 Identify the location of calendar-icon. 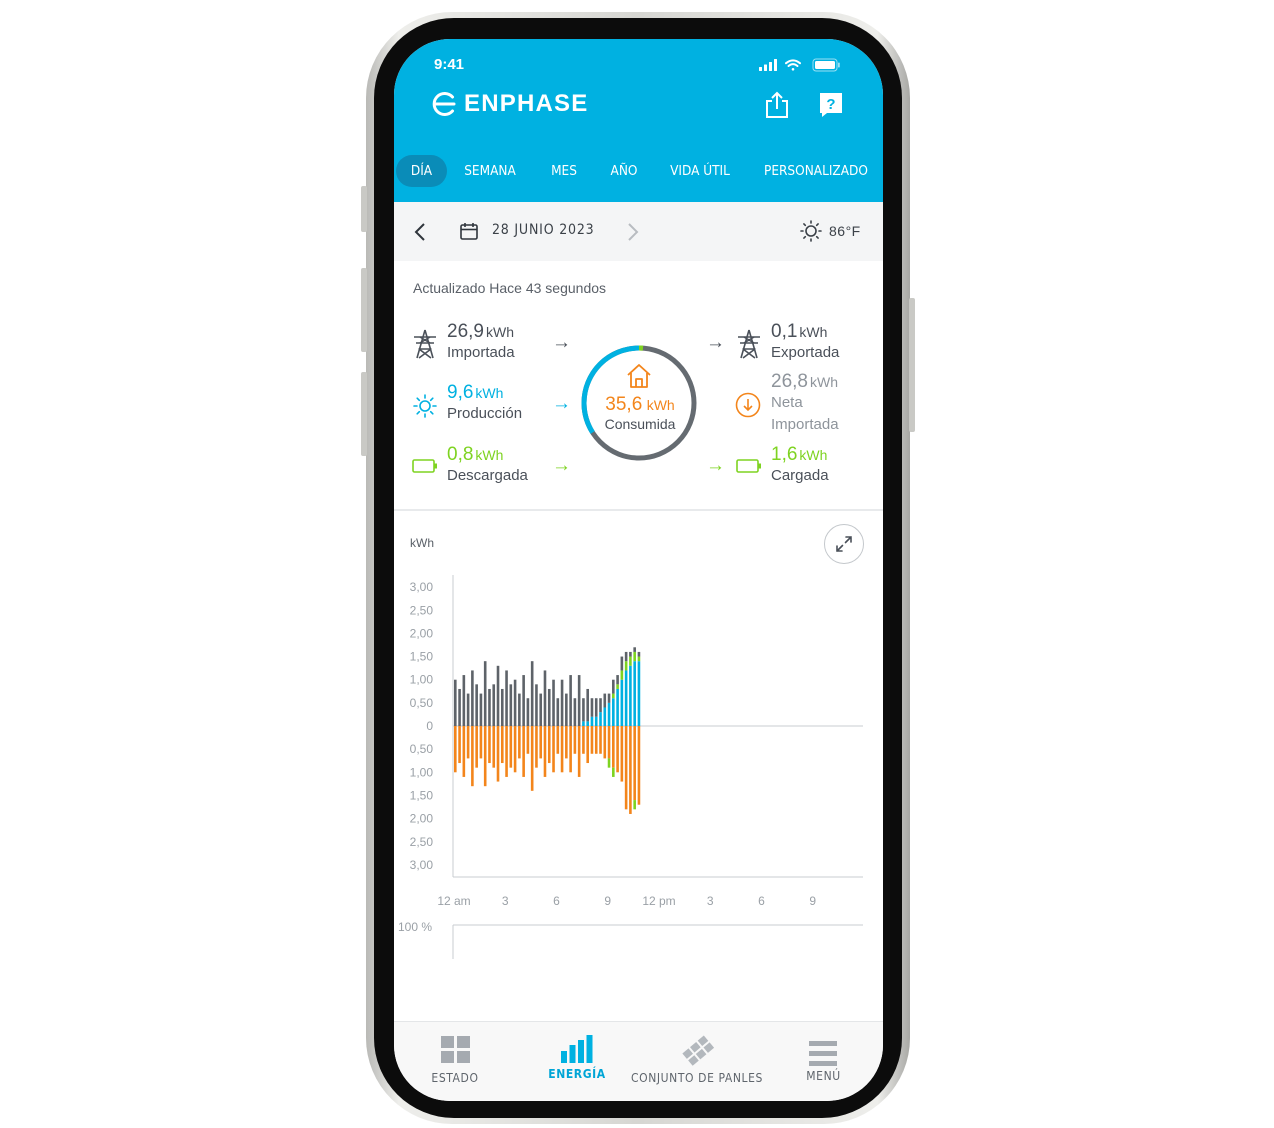
(469, 231).